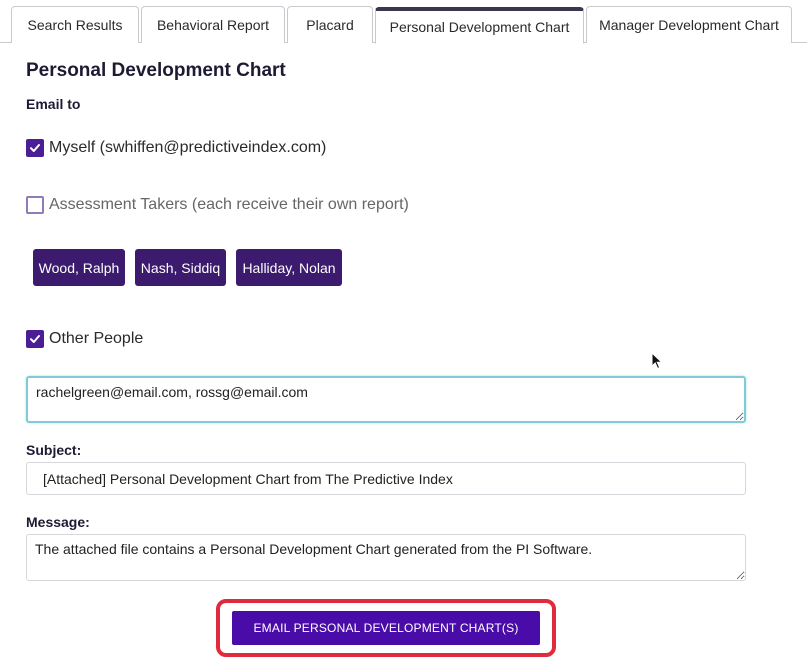 The image size is (807, 660). Describe the element at coordinates (213, 24) in the screenshot. I see `tab-behavioral-report: Behavioral Report` at that location.